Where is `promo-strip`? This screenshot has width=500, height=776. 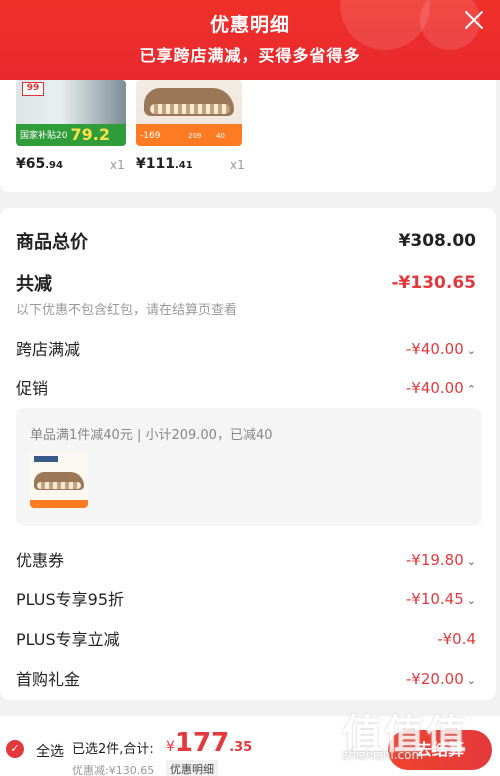 promo-strip is located at coordinates (59, 504).